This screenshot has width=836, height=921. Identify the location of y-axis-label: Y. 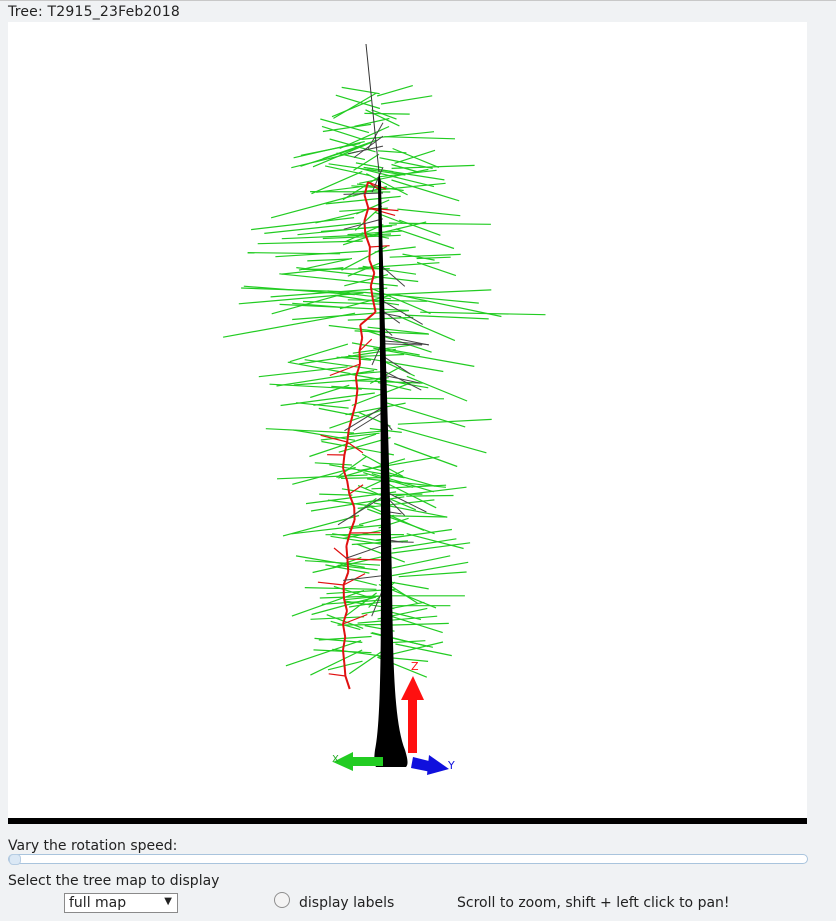
(451, 765).